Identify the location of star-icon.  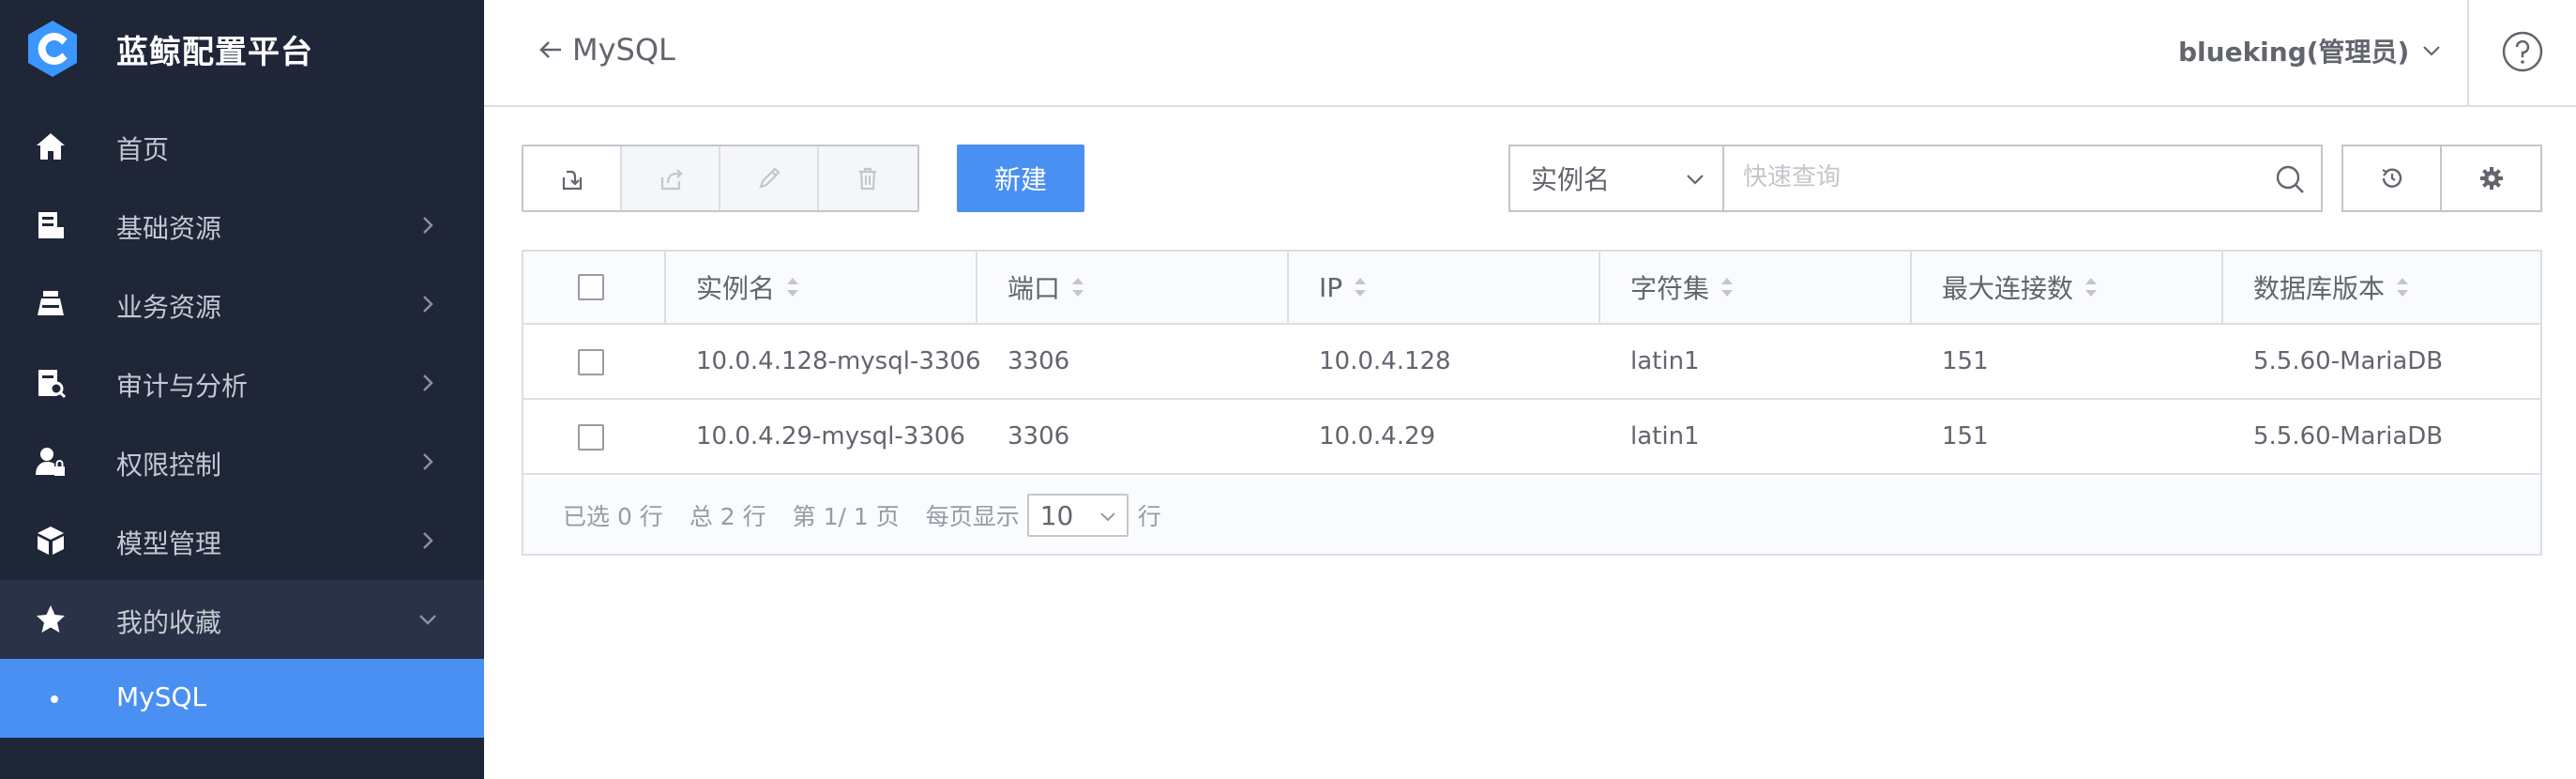
(51, 619).